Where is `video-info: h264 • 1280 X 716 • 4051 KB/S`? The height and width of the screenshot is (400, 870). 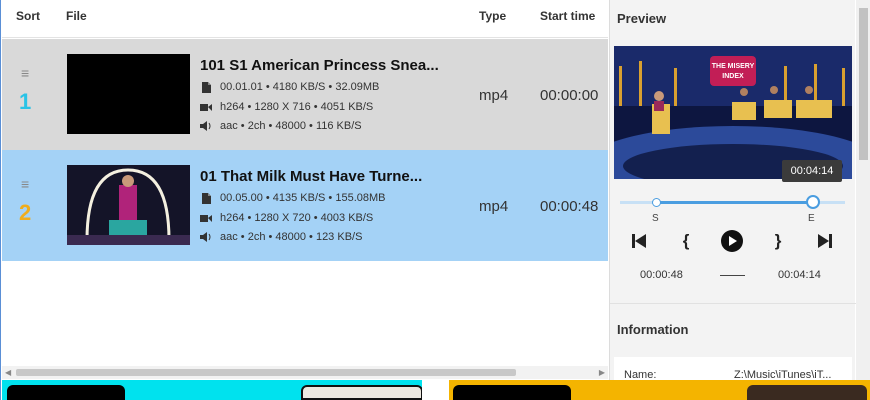
video-info: h264 • 1280 X 716 • 4051 KB/S is located at coordinates (297, 107).